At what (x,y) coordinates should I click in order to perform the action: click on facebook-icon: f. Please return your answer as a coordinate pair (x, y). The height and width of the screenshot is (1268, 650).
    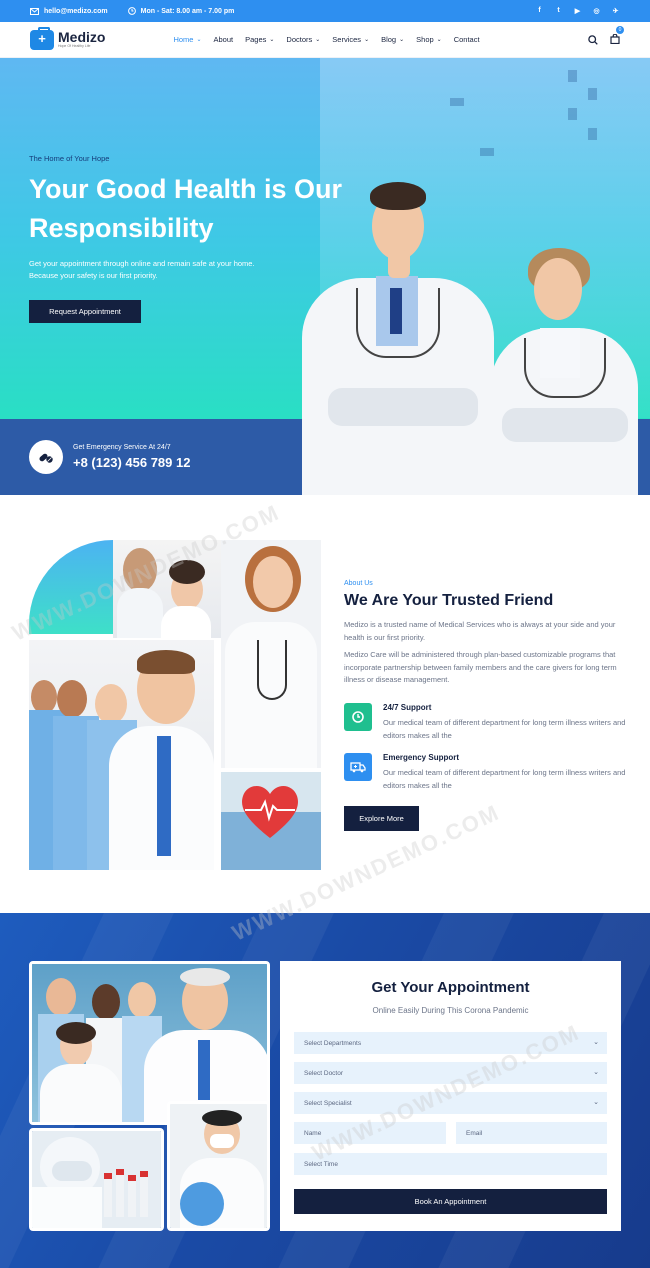
    Looking at the image, I should click on (539, 11).